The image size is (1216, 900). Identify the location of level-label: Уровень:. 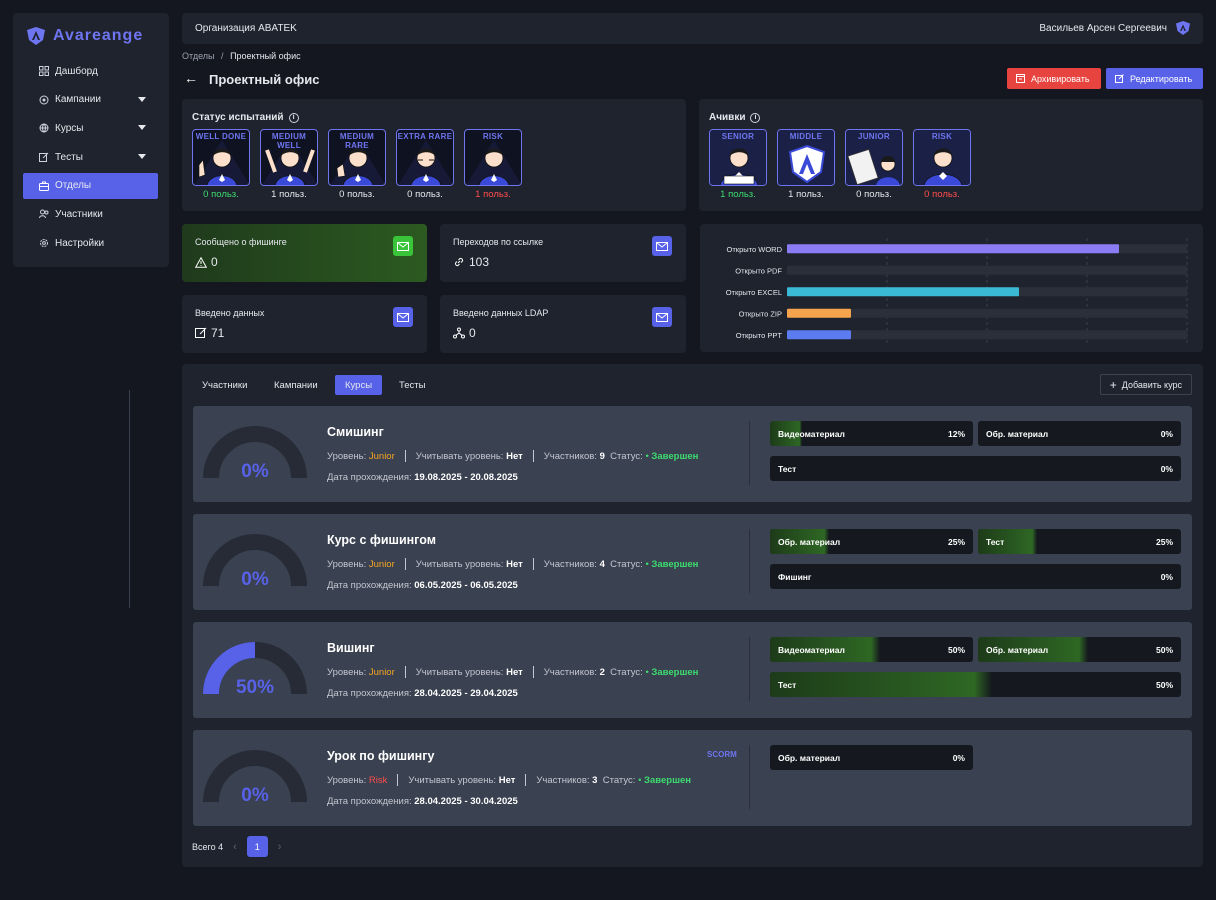
(347, 672).